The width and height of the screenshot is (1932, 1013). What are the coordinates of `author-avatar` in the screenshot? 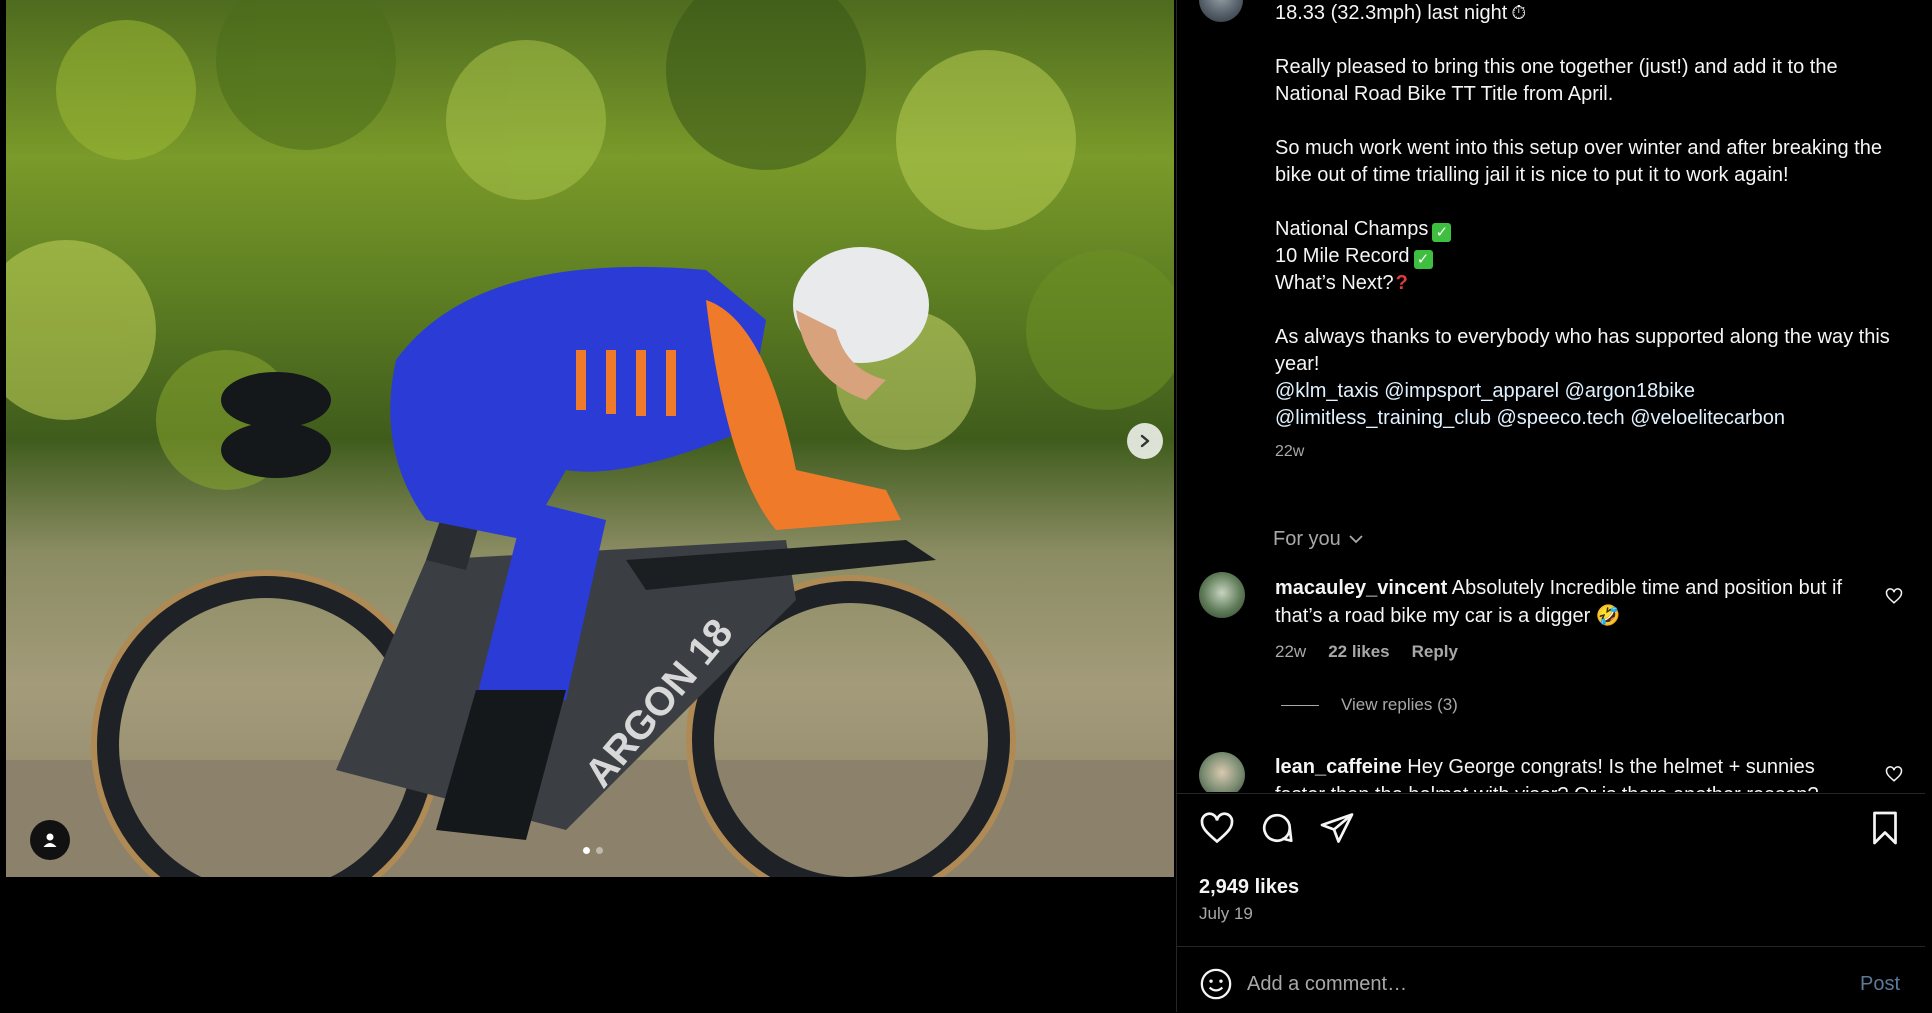 It's located at (1221, 11).